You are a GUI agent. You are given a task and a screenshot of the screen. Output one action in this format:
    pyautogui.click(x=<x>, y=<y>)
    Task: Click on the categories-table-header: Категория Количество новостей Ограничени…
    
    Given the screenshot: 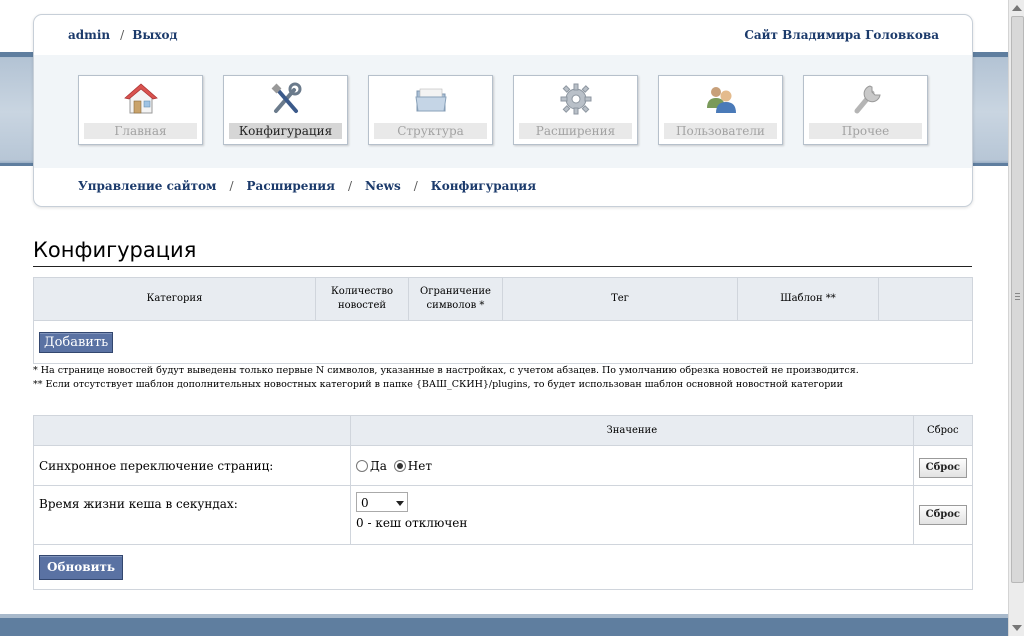 What is the action you would take?
    pyautogui.click(x=503, y=299)
    